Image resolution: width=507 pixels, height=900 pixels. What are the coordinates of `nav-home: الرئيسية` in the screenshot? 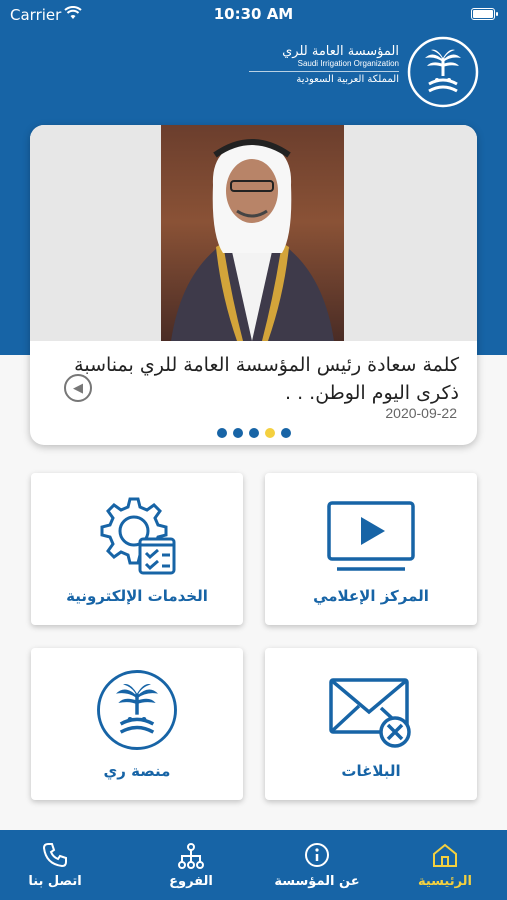 It's located at (445, 865).